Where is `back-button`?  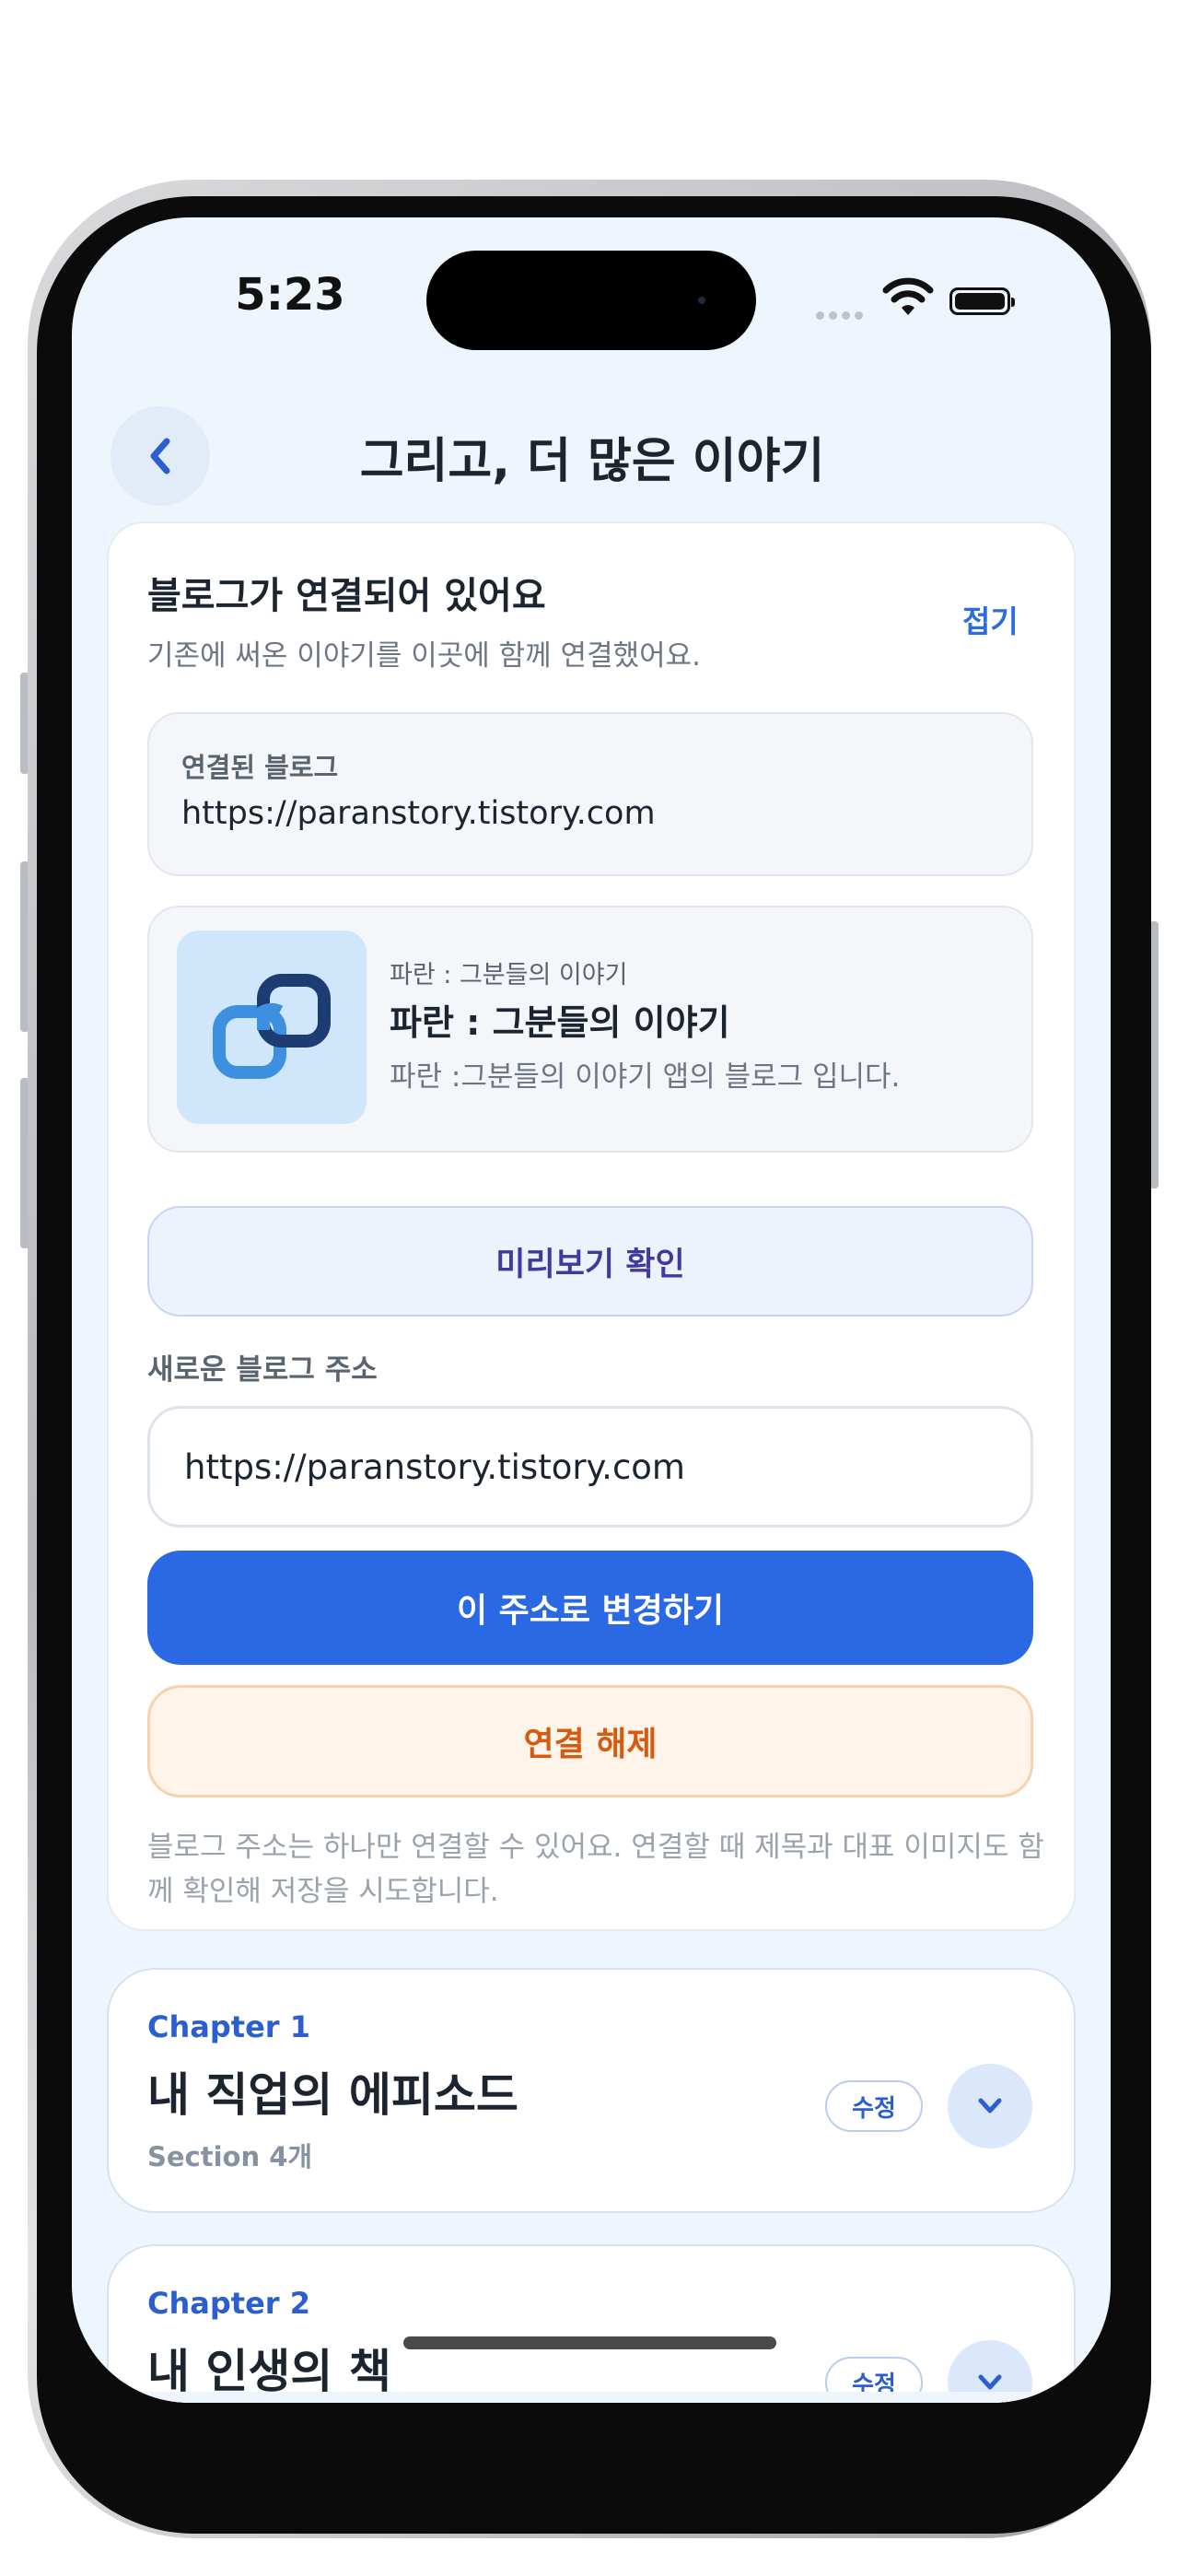
back-button is located at coordinates (160, 456).